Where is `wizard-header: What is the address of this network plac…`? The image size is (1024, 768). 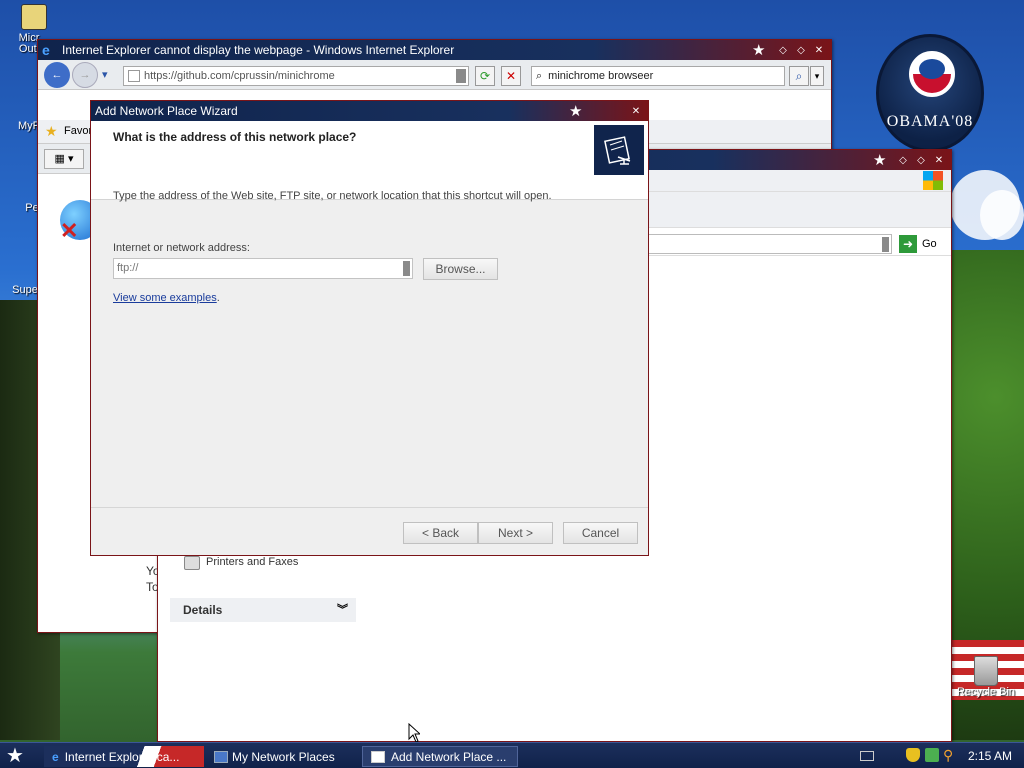
wizard-header: What is the address of this network plac… is located at coordinates (369, 160).